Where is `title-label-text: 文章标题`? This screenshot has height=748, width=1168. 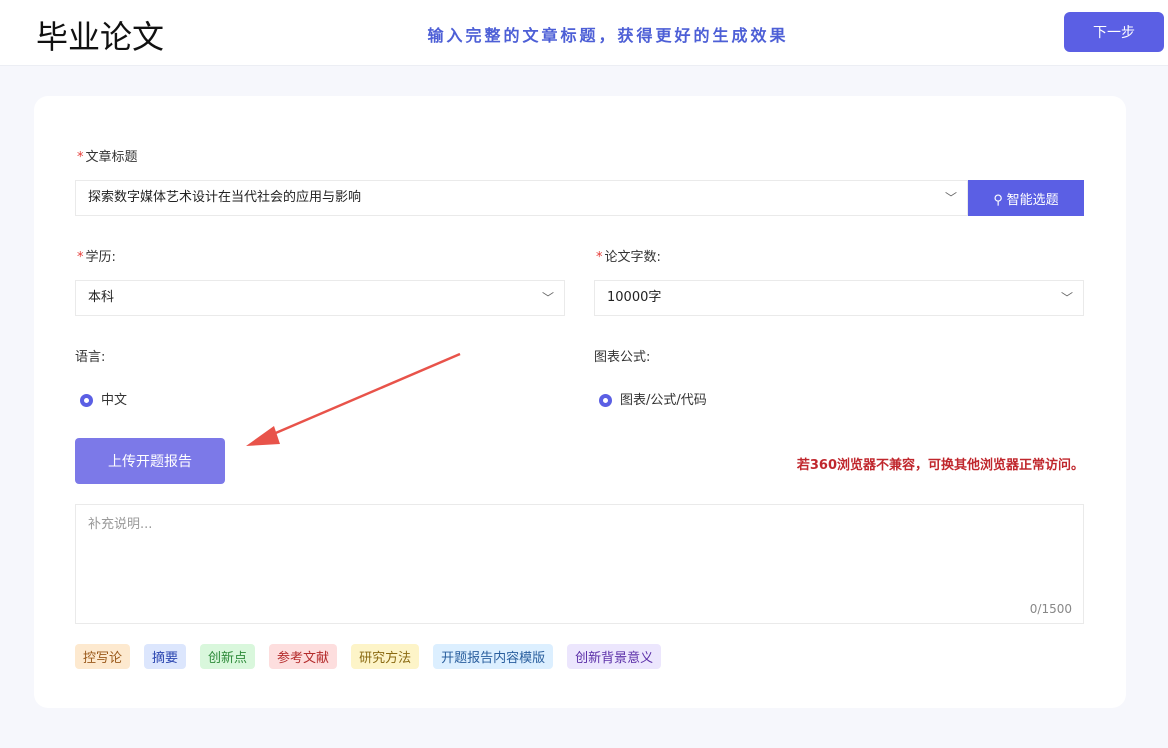
title-label-text: 文章标题 is located at coordinates (111, 157).